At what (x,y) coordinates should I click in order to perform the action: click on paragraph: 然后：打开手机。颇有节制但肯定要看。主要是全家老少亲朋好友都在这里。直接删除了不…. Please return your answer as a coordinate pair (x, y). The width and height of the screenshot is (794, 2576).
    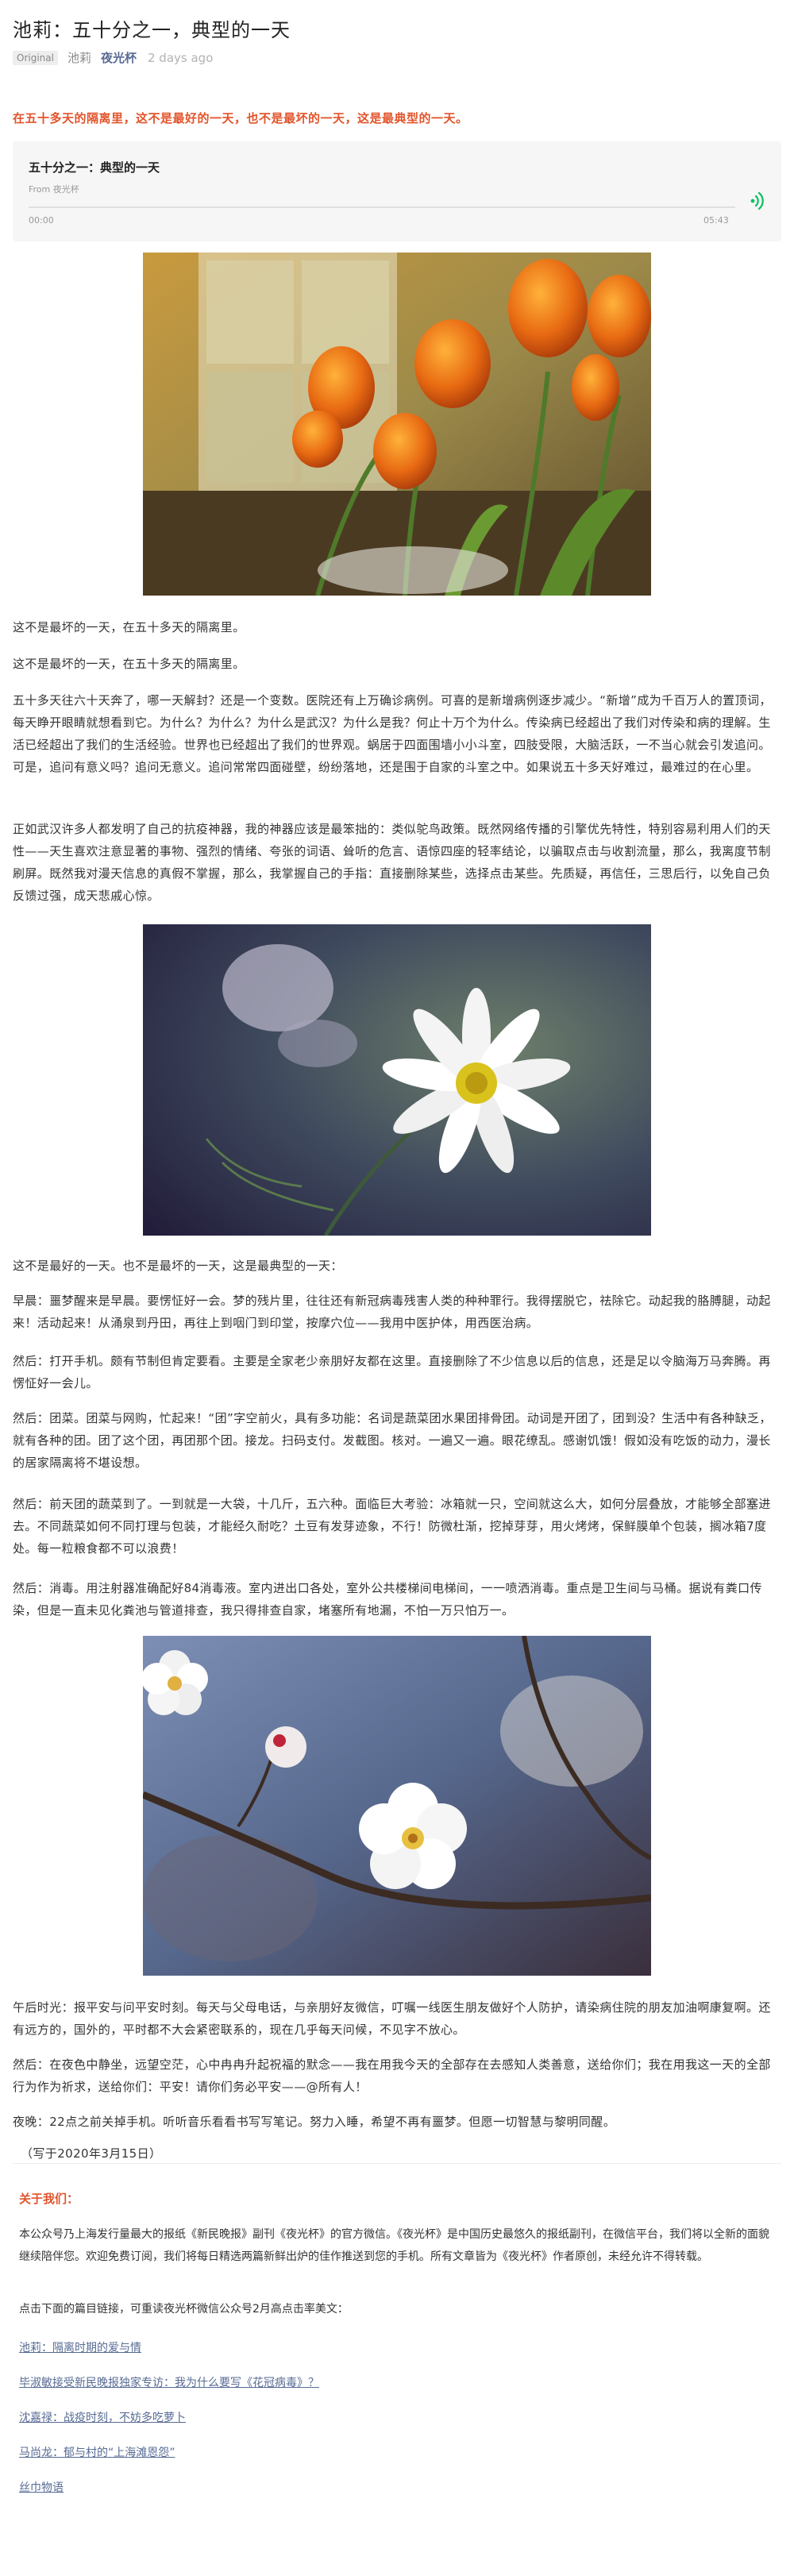
    Looking at the image, I should click on (392, 1372).